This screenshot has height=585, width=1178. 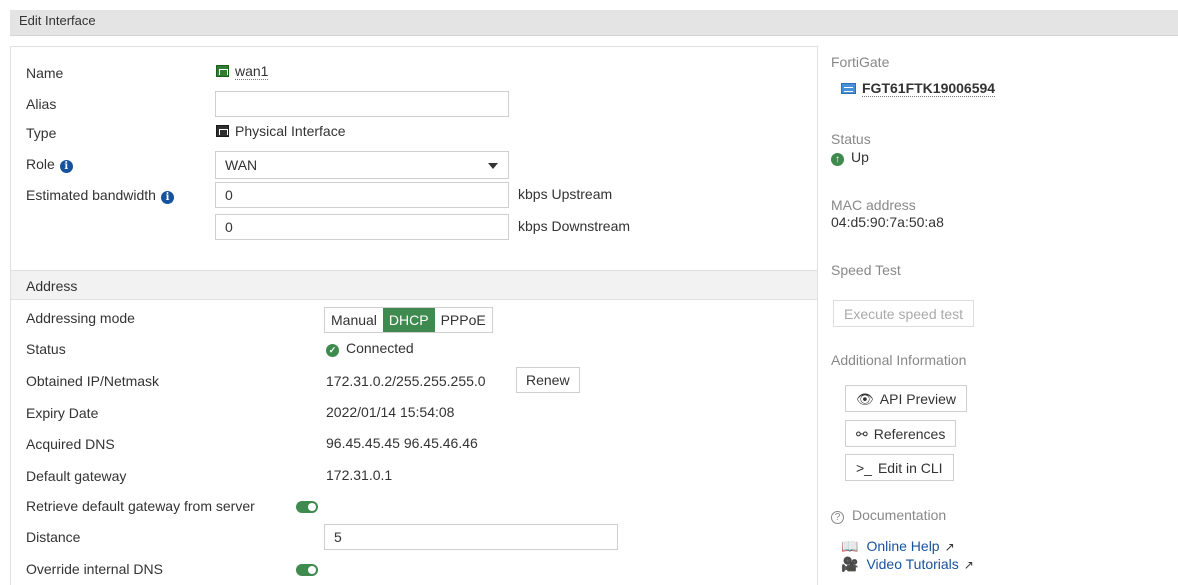 I want to click on name-value: wan1, so click(x=242, y=71).